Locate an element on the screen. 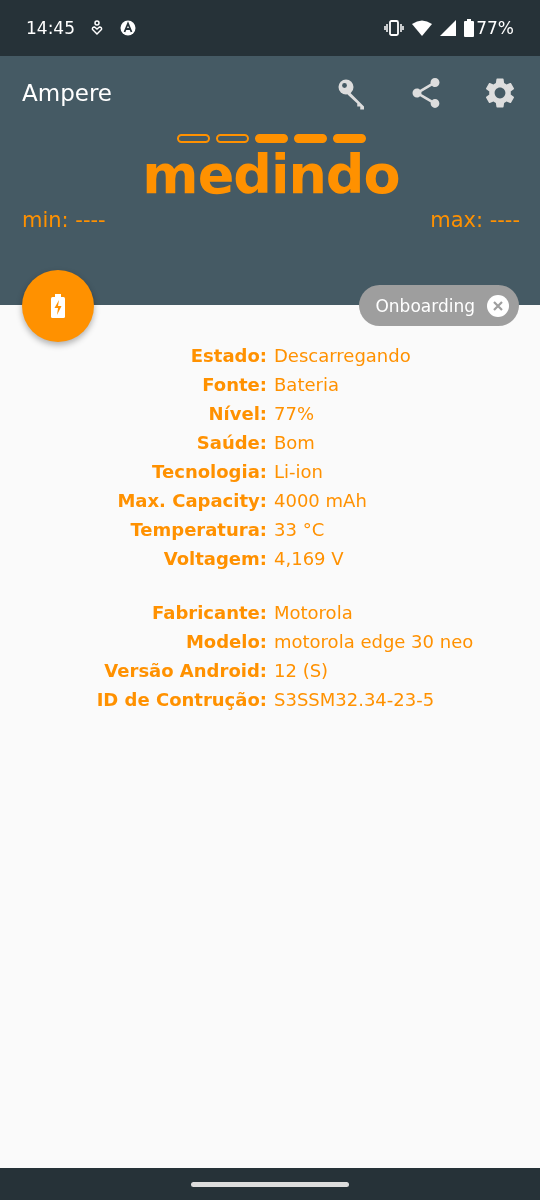 This screenshot has height=1200, width=540. info-value: 33 °C is located at coordinates (300, 530).